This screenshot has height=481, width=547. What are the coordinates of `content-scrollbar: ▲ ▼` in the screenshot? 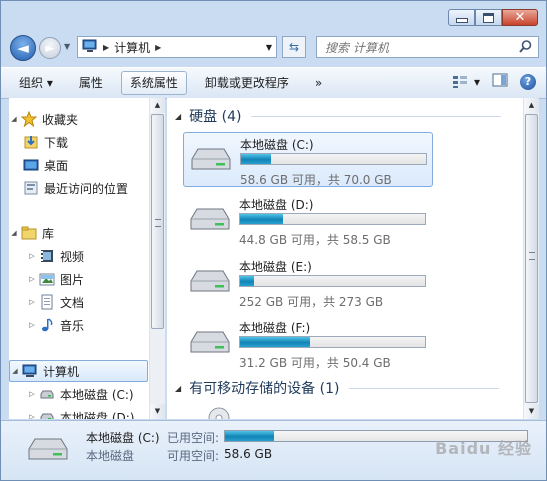 It's located at (531, 258).